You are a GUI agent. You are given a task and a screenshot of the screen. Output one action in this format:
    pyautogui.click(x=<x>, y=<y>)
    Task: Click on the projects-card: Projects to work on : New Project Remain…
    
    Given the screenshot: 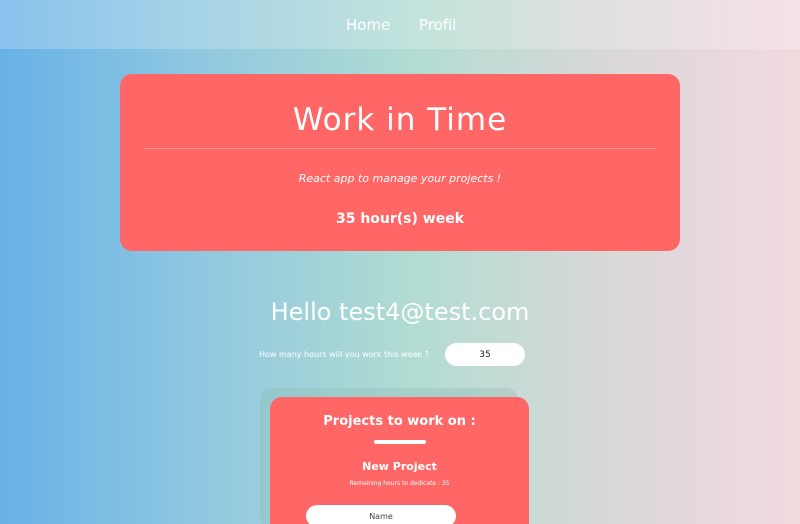 What is the action you would take?
    pyautogui.click(x=399, y=460)
    